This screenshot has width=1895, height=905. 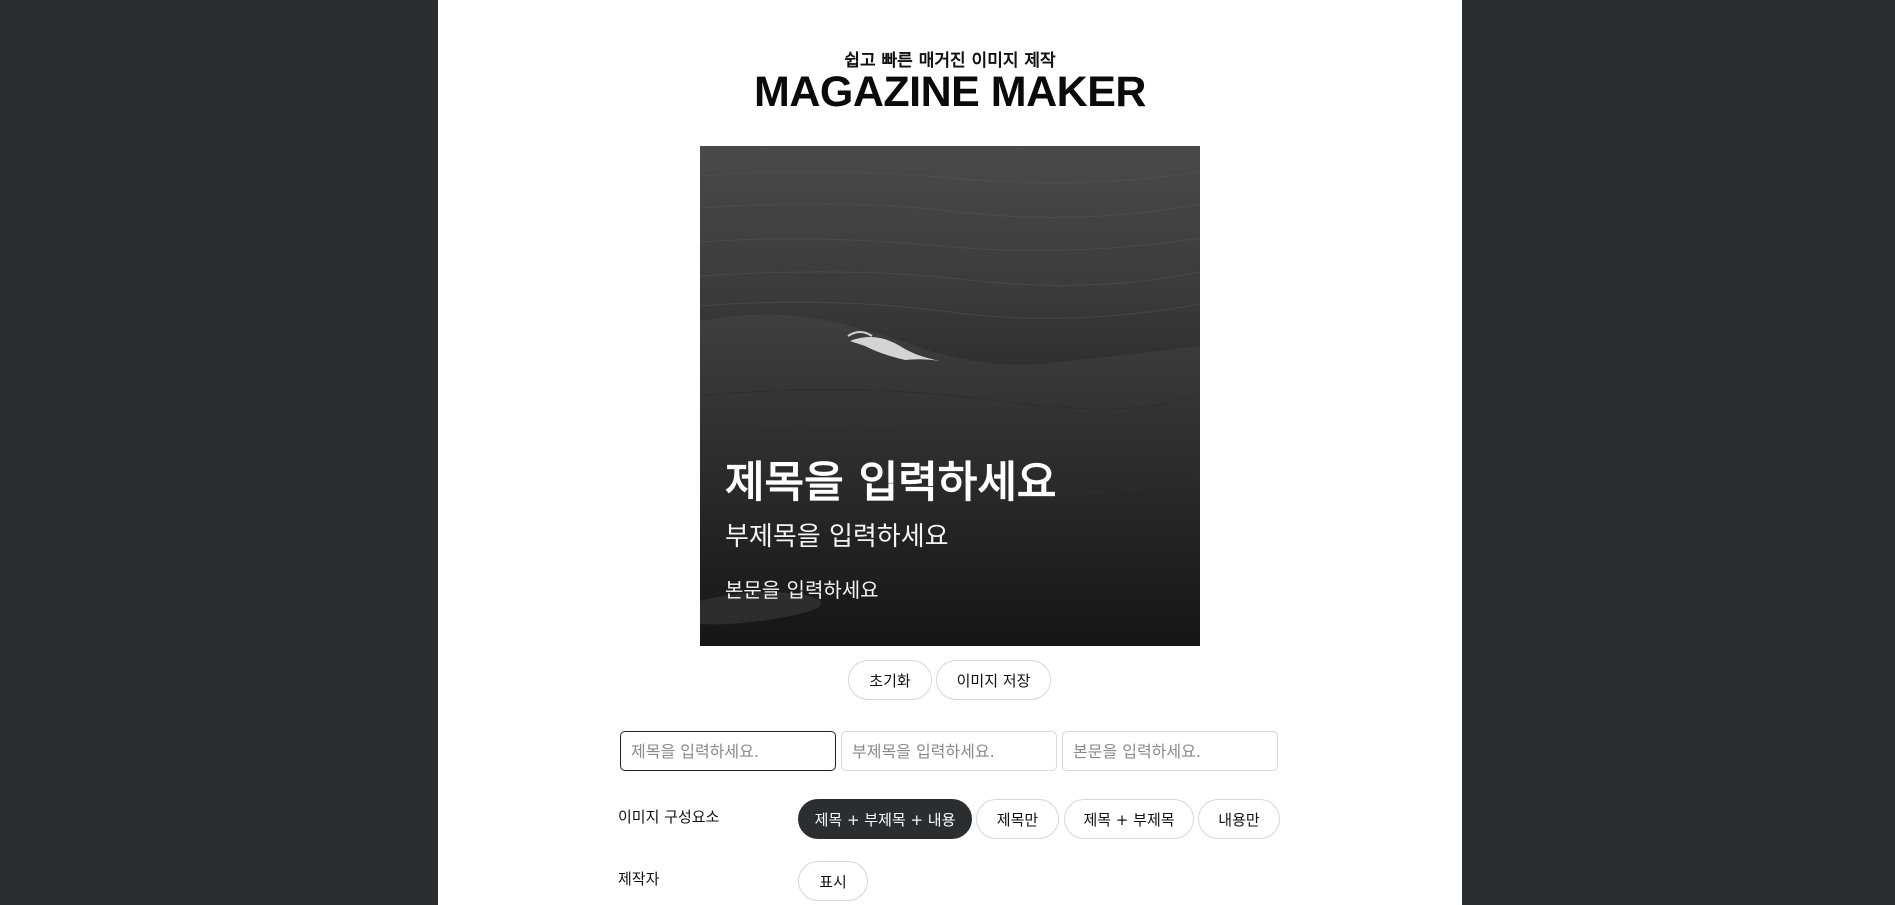 What do you see at coordinates (891, 483) in the screenshot?
I see `preview-title-text: 제목을 입력하세요` at bounding box center [891, 483].